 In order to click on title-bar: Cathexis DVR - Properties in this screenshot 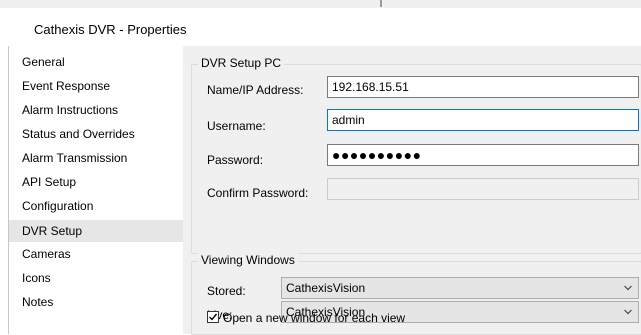, I will do `click(320, 27)`.